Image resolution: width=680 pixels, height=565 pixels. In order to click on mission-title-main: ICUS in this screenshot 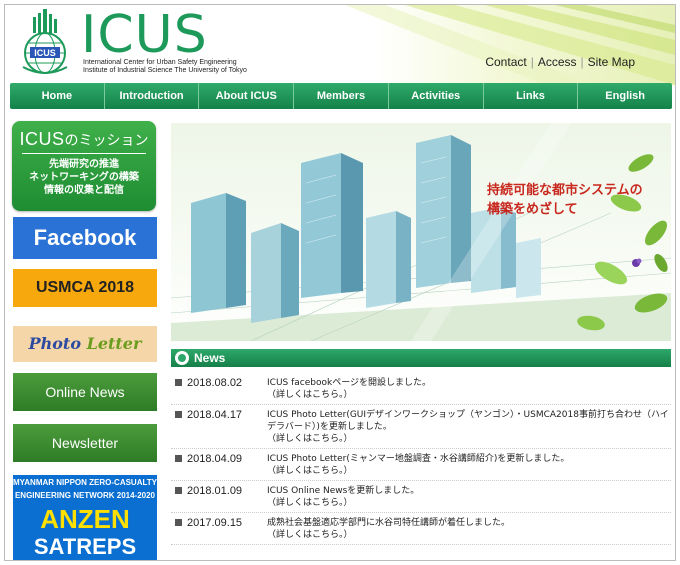, I will do `click(42, 139)`.